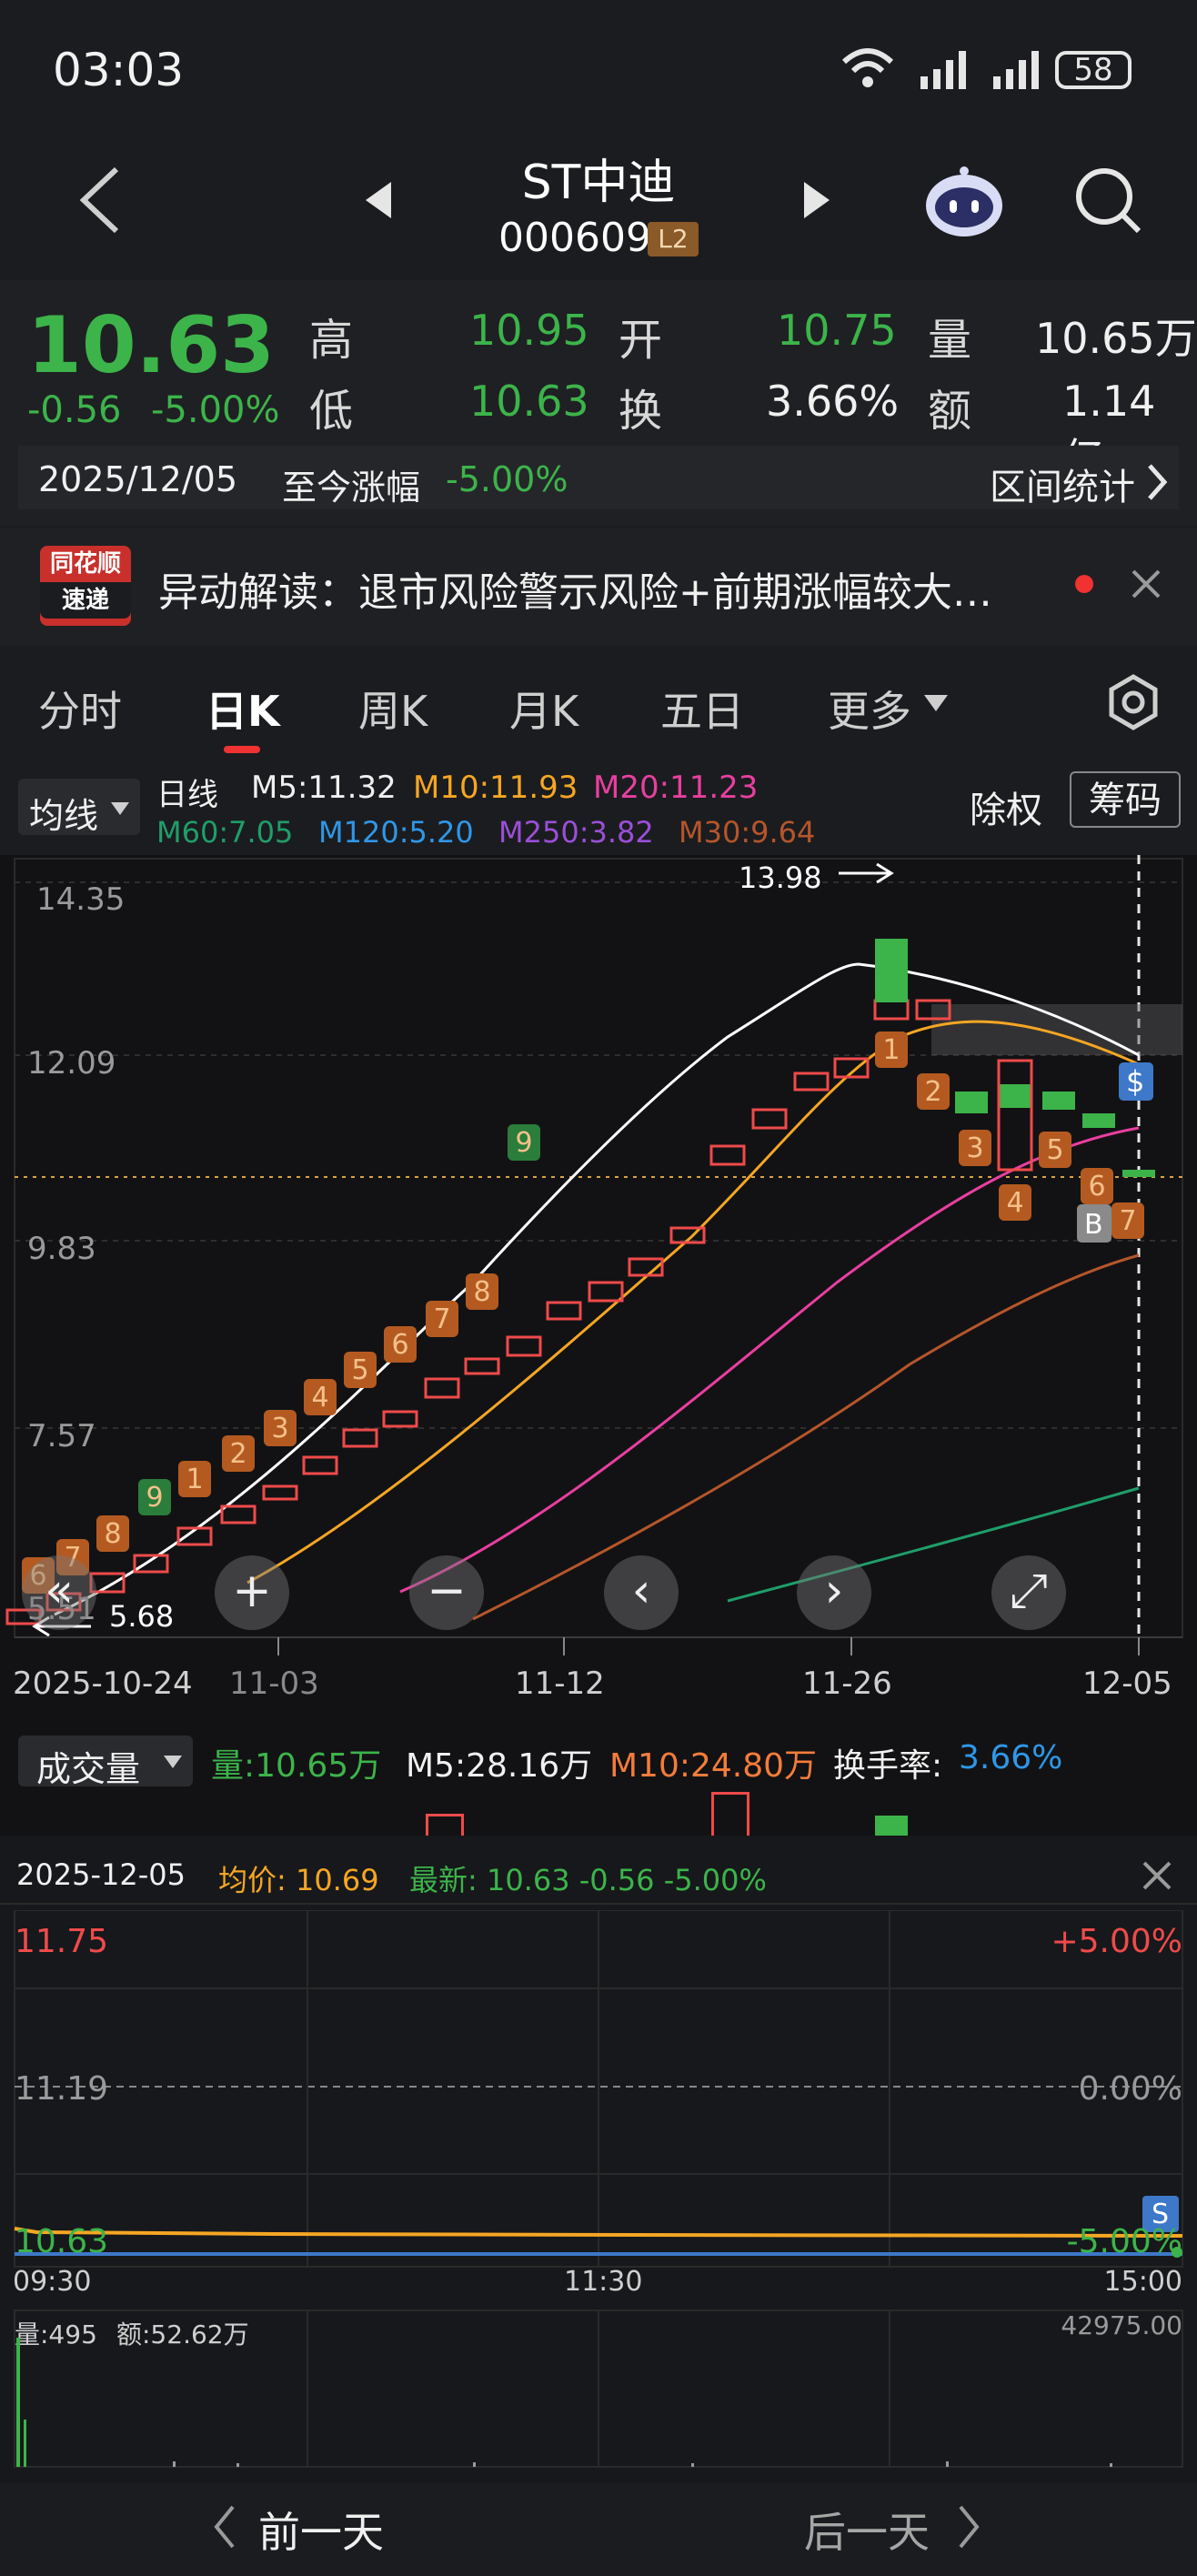 The height and width of the screenshot is (2576, 1197). Describe the element at coordinates (1135, 1081) in the screenshot. I see `sell-signal-badge: $` at that location.